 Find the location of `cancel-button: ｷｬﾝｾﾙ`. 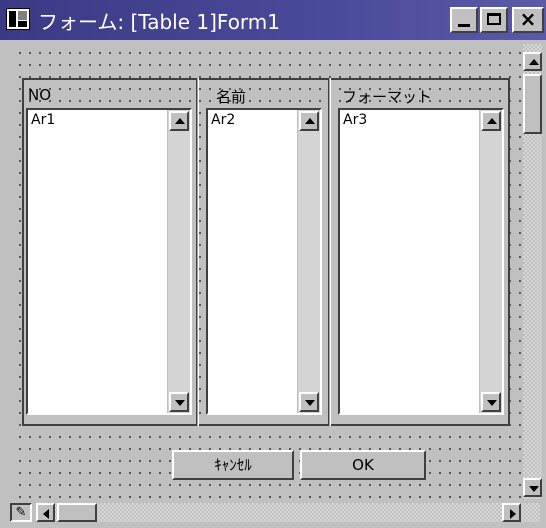

cancel-button: ｷｬﾝｾﾙ is located at coordinates (233, 465).